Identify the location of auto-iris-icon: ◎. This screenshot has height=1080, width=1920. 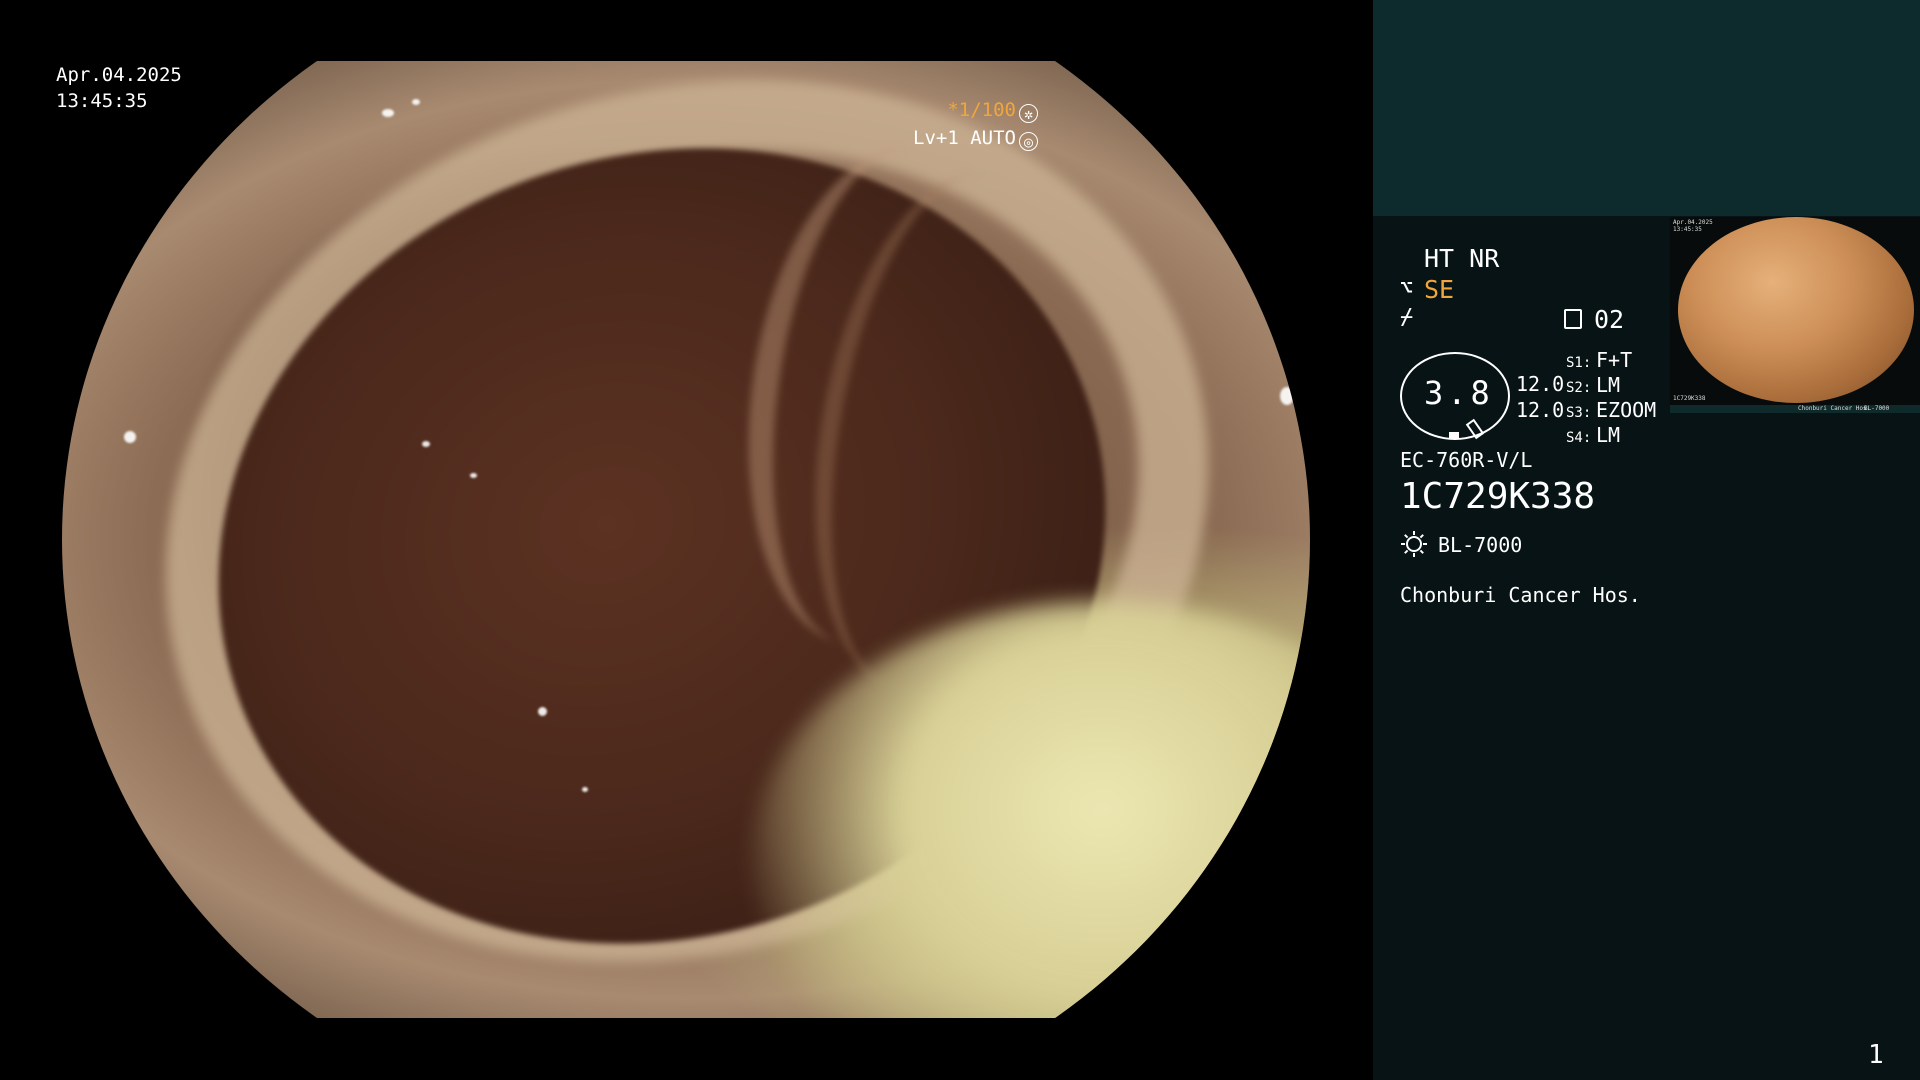
(1028, 141).